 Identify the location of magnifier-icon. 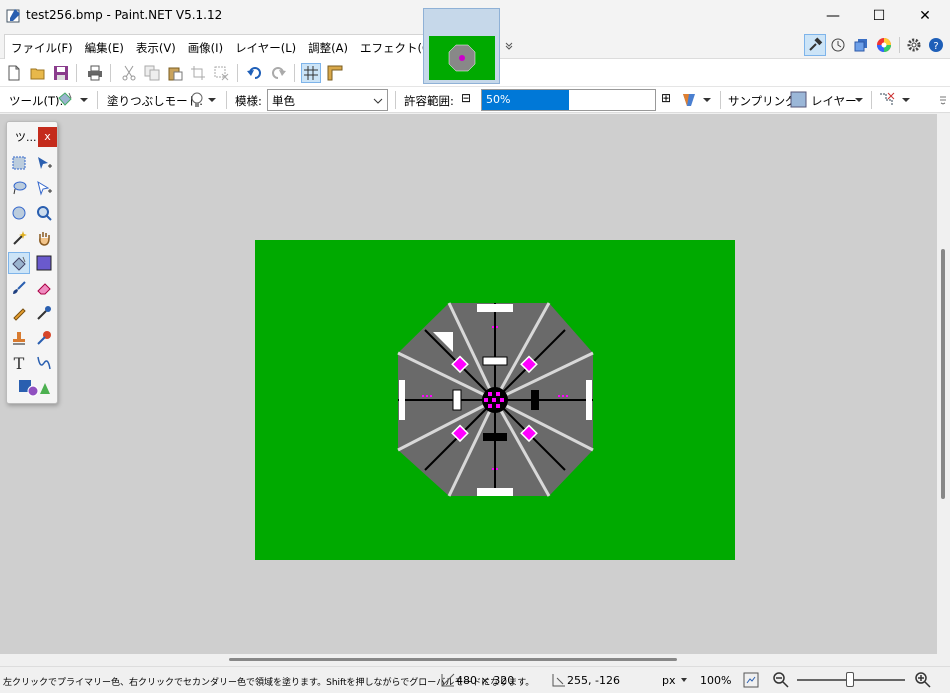
(44, 213).